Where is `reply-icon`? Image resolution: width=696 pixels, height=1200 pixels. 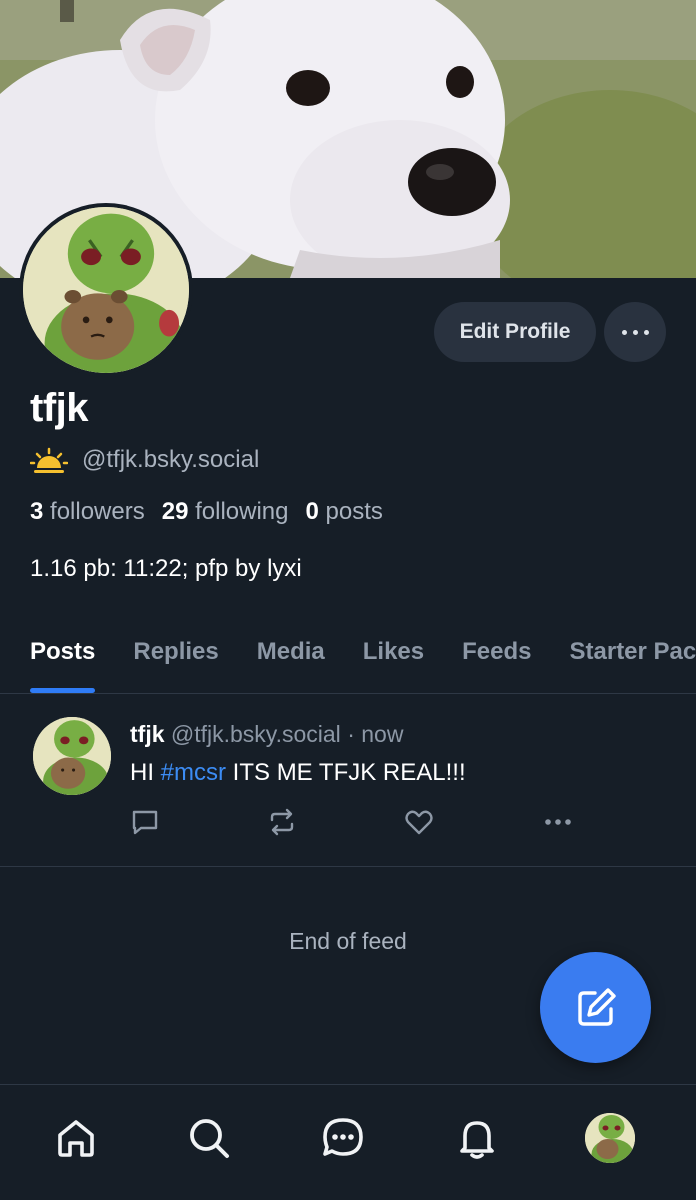
reply-icon is located at coordinates (145, 822).